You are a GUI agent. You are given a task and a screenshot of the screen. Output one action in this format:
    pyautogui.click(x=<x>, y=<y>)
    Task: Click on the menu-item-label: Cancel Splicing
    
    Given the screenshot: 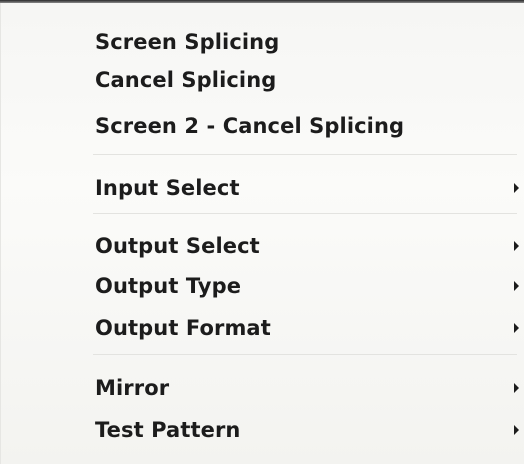 What is the action you would take?
    pyautogui.click(x=186, y=80)
    